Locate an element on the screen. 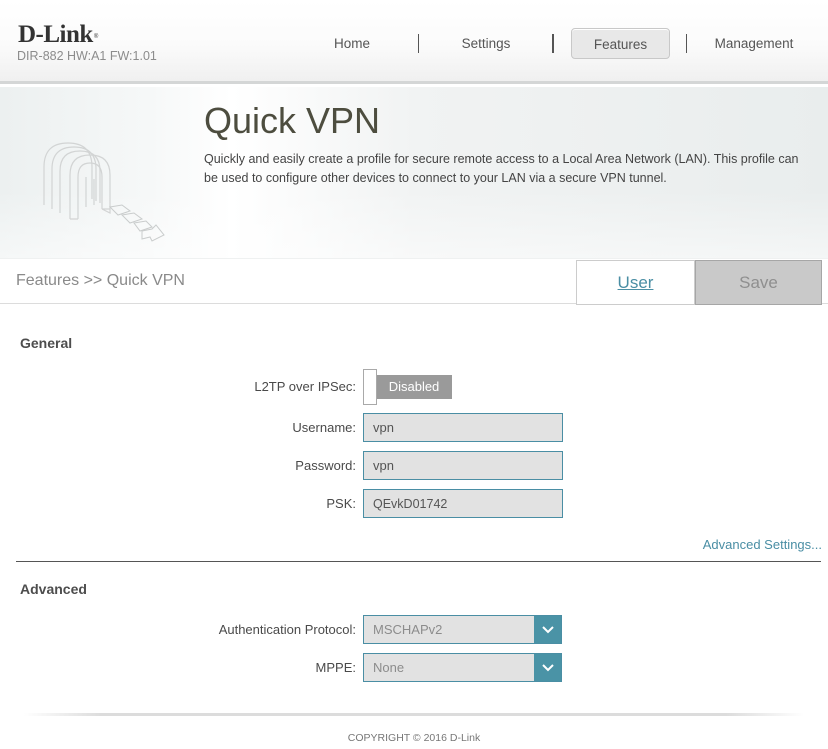 This screenshot has height=749, width=828. password-label: Password: is located at coordinates (325, 465).